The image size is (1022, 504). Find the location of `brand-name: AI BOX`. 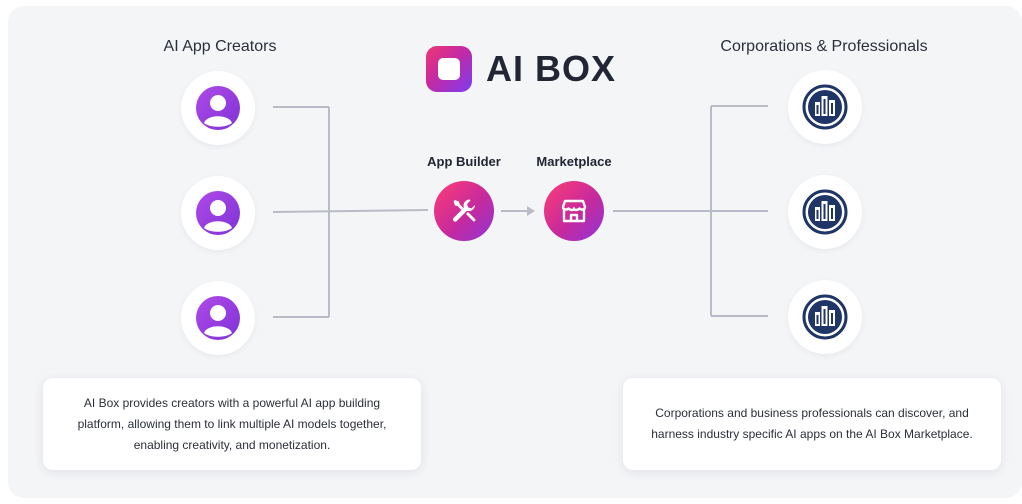

brand-name: AI BOX is located at coordinates (551, 68).